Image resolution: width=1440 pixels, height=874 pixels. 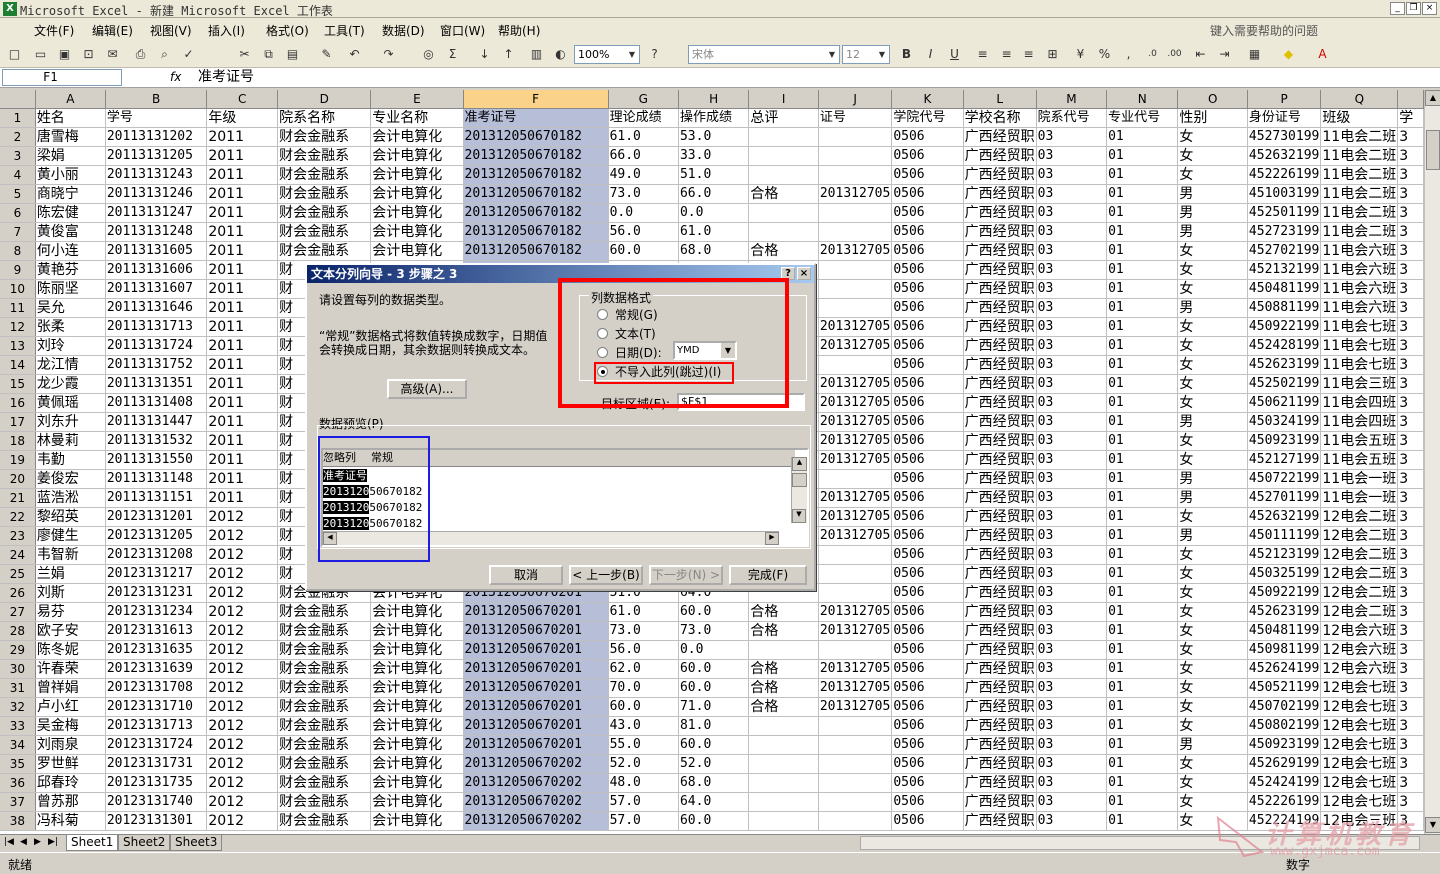 What do you see at coordinates (70, 745) in the screenshot?
I see `cell: 刘雨泉` at bounding box center [70, 745].